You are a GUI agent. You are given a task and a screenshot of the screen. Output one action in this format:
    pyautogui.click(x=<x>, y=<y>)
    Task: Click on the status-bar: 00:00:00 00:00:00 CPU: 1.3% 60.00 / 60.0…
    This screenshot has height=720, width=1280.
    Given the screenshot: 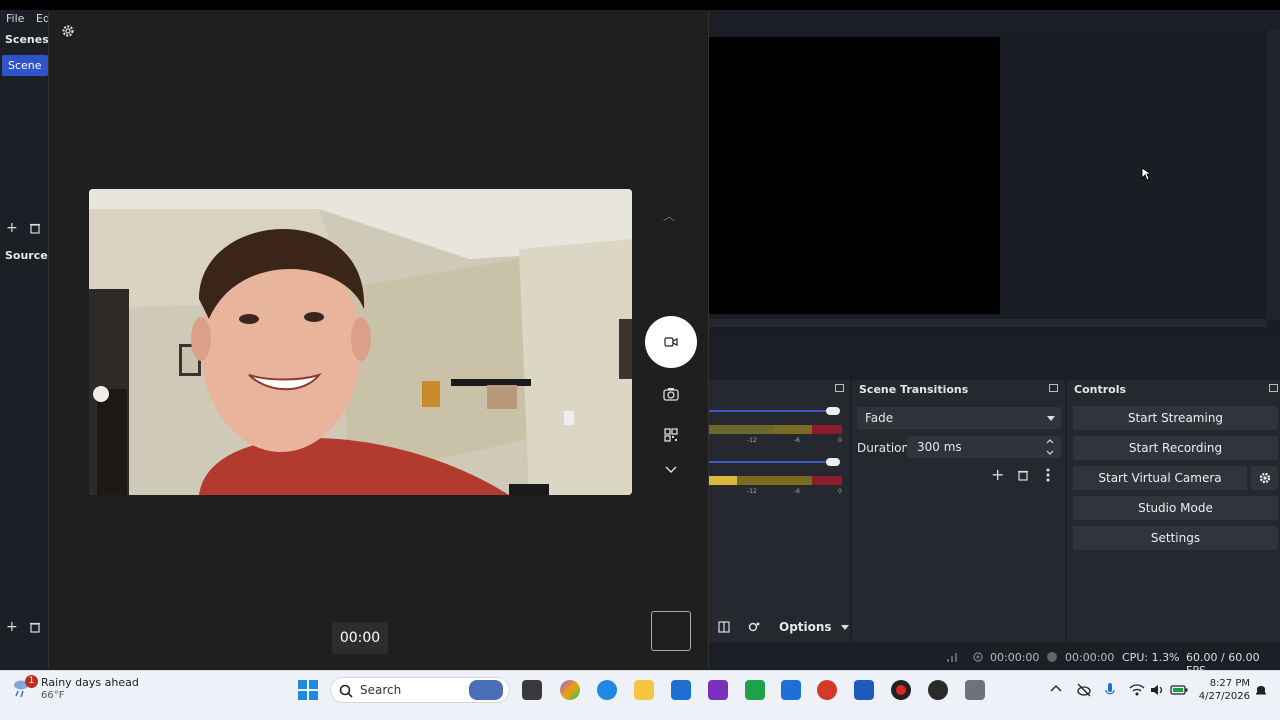 What is the action you would take?
    pyautogui.click(x=994, y=661)
    